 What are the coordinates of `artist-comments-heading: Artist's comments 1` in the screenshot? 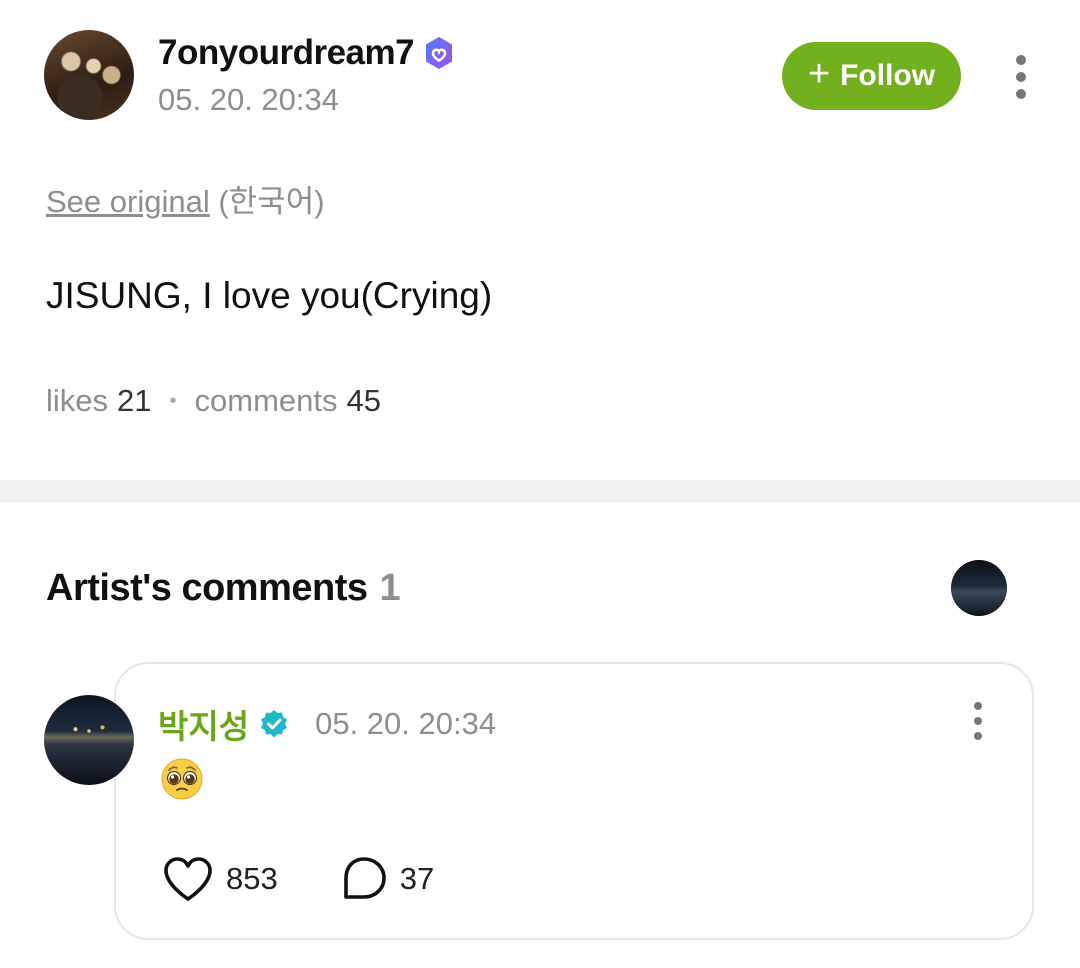 It's located at (223, 588).